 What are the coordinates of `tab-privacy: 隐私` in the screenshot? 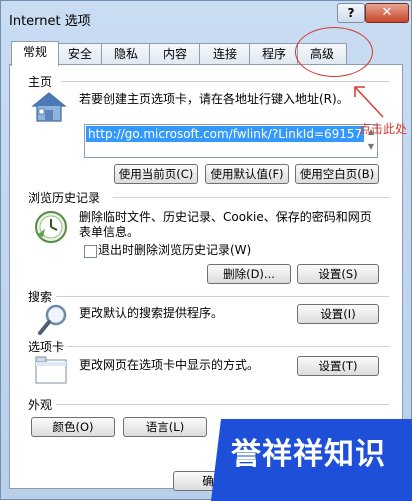 It's located at (126, 54).